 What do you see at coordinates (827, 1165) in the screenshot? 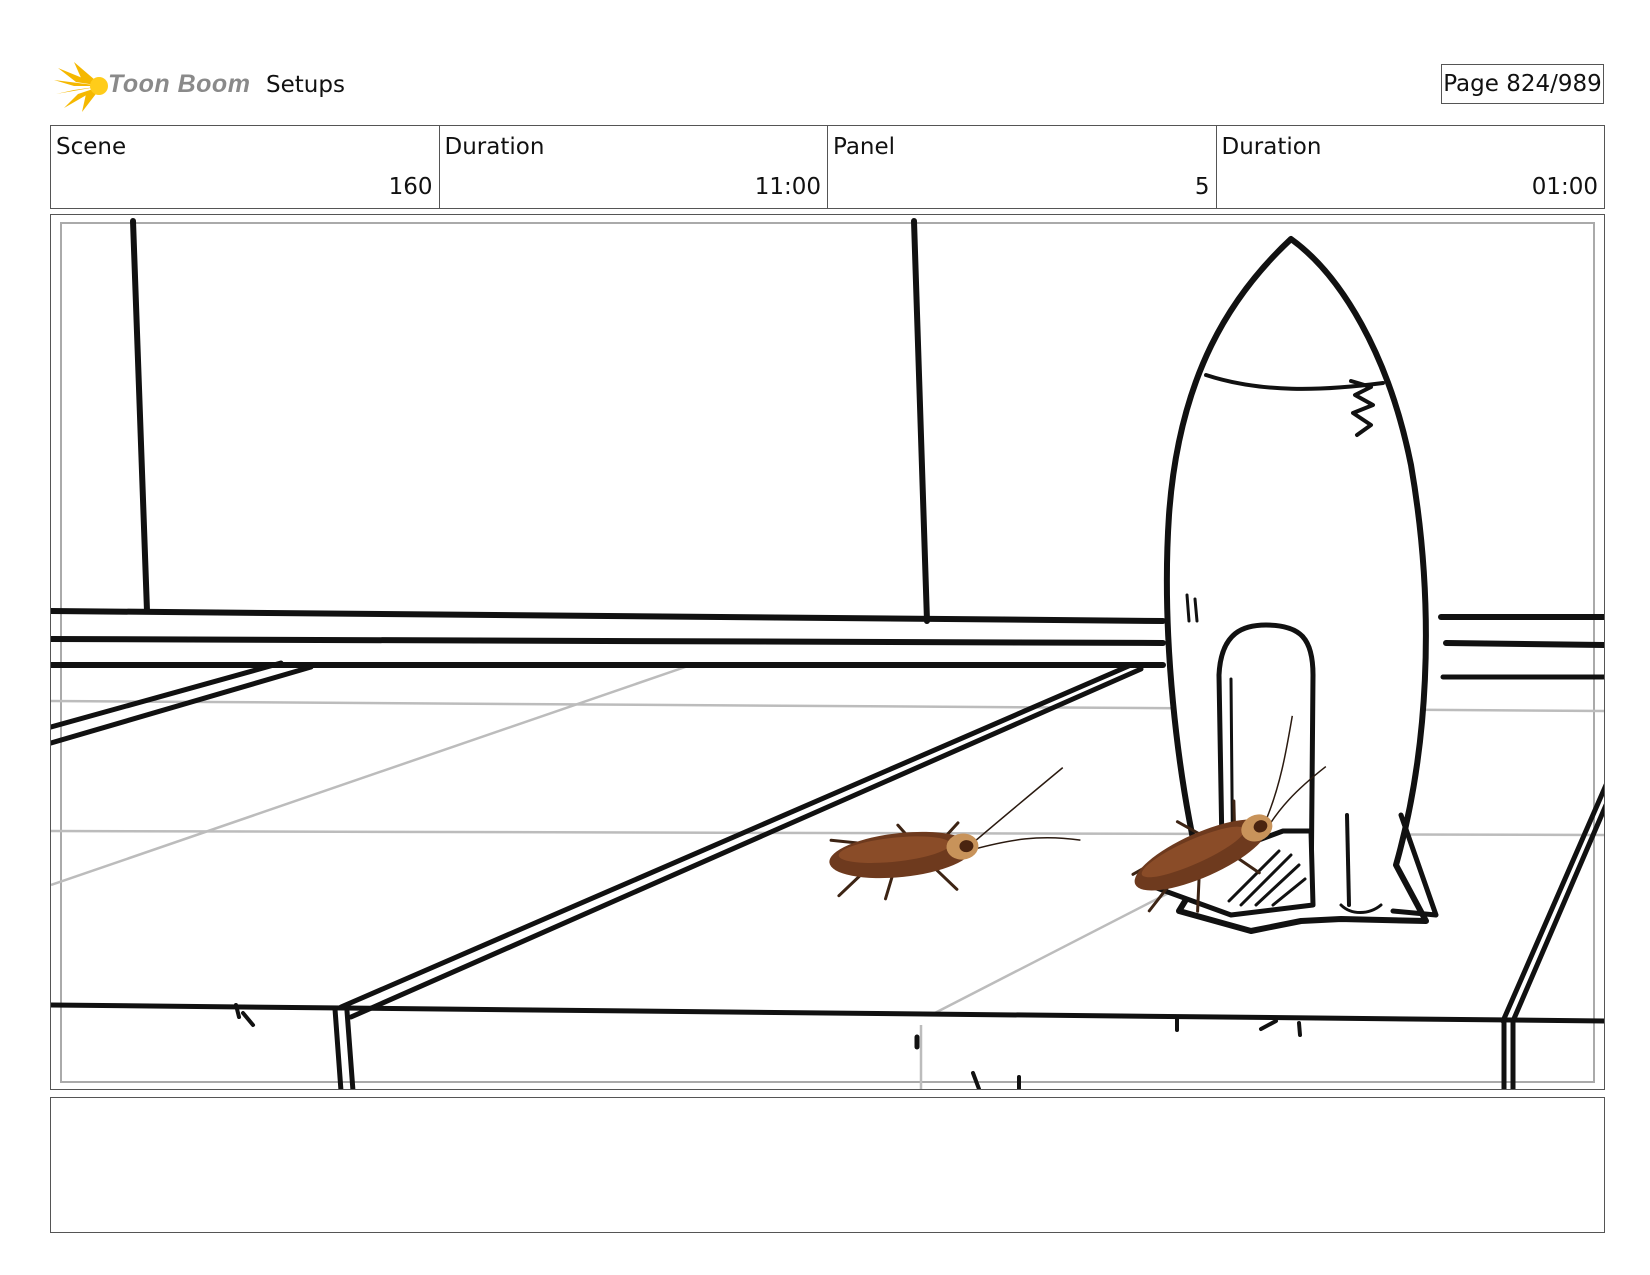
I see `panel-notes-box` at bounding box center [827, 1165].